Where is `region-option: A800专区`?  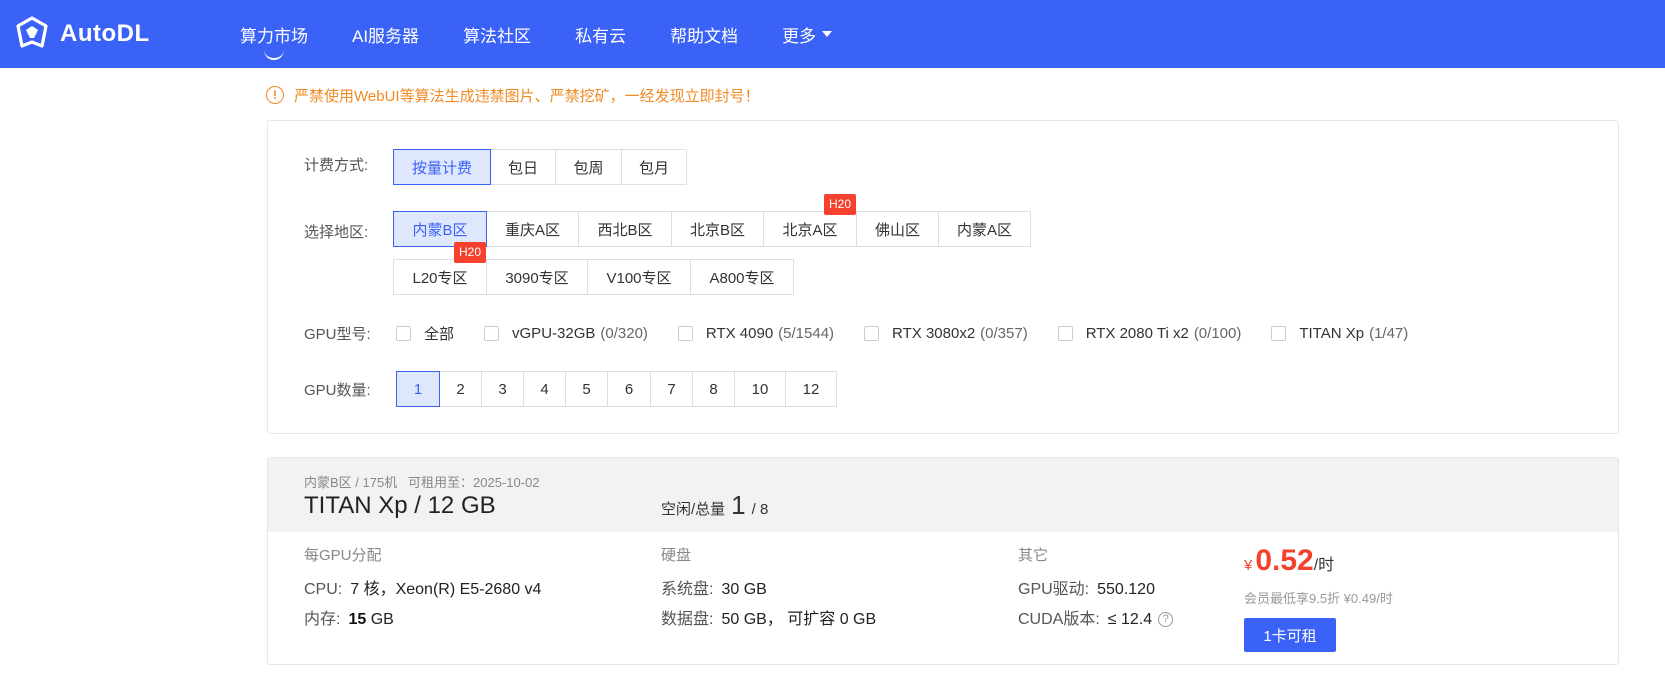
region-option: A800专区 is located at coordinates (742, 277).